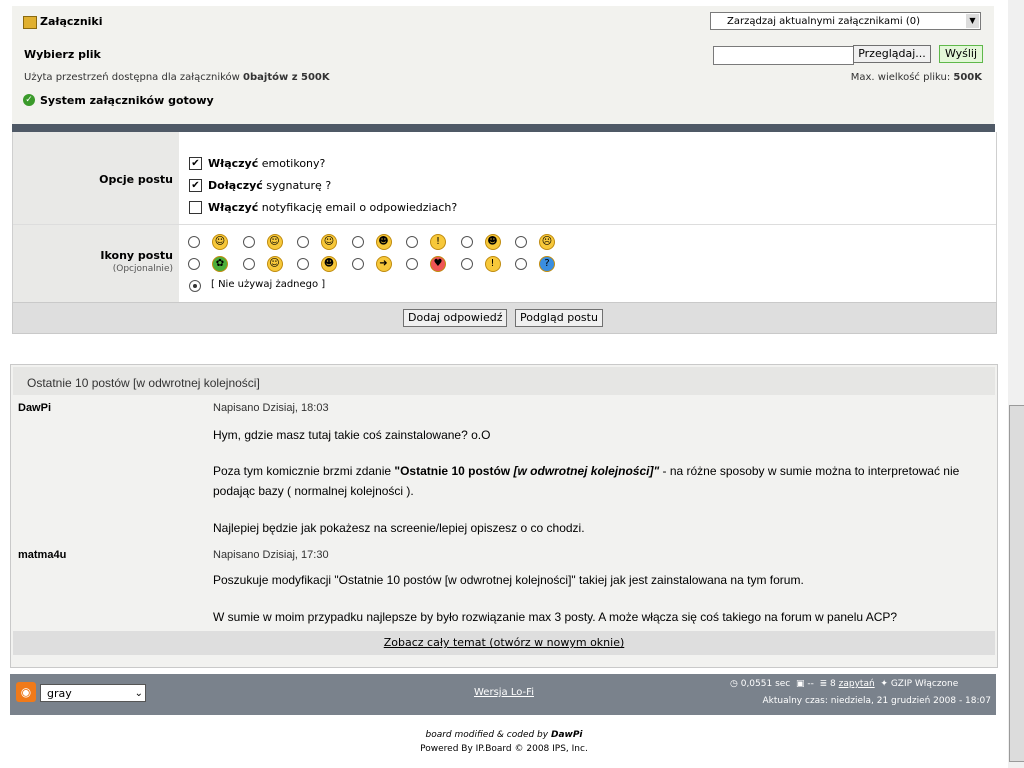 This screenshot has width=1024, height=768. What do you see at coordinates (503, 128) in the screenshot?
I see `divider-bar` at bounding box center [503, 128].